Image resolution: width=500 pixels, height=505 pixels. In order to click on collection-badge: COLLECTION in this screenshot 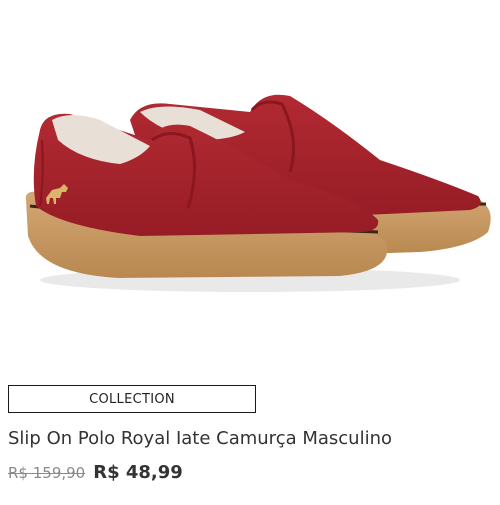, I will do `click(132, 399)`.